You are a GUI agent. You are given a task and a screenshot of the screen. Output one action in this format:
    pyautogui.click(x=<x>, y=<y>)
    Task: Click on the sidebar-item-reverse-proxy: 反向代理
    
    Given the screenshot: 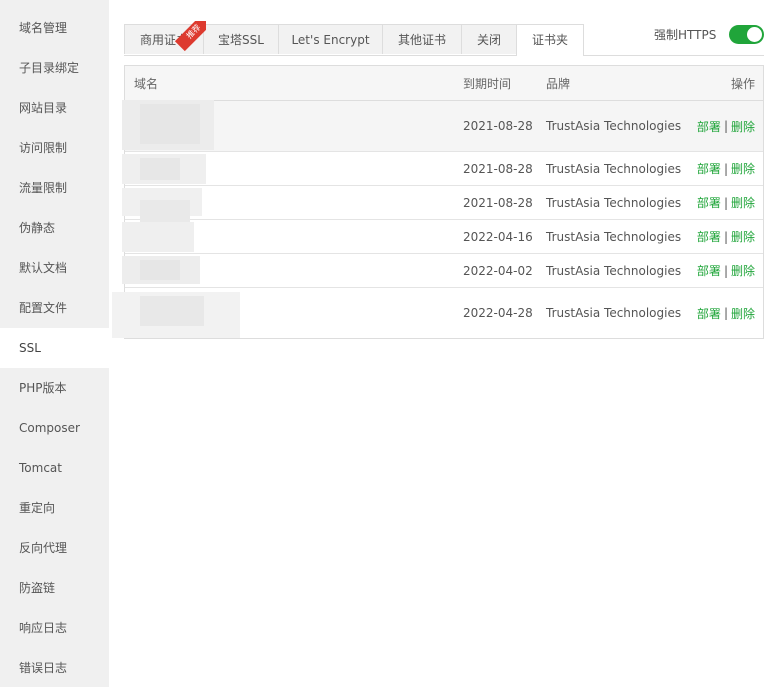 What is the action you would take?
    pyautogui.click(x=54, y=548)
    